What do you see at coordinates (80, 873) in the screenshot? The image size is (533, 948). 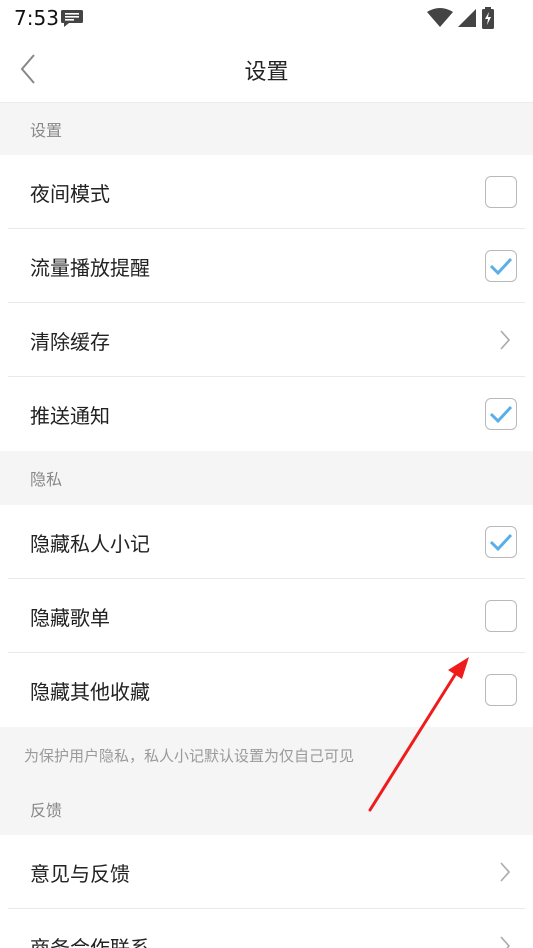 I see `row-label: 意见与反馈` at bounding box center [80, 873].